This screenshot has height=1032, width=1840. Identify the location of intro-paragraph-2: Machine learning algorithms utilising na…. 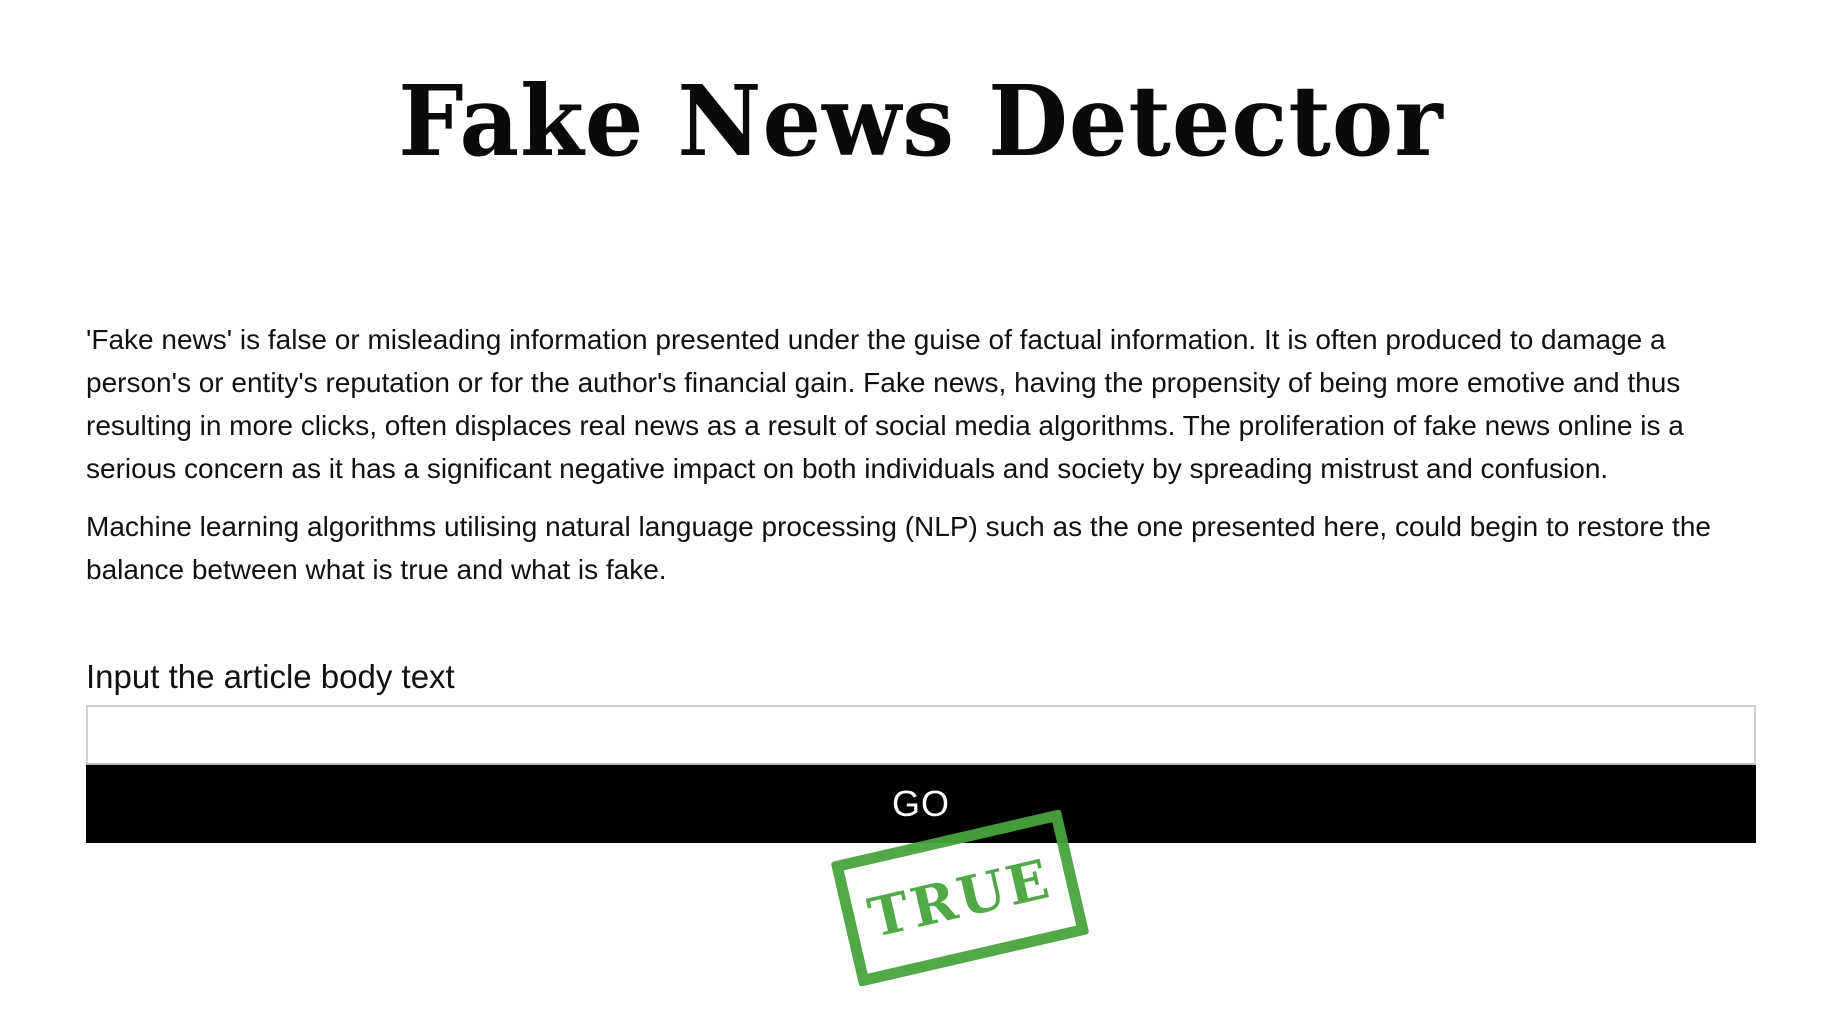
(898, 547).